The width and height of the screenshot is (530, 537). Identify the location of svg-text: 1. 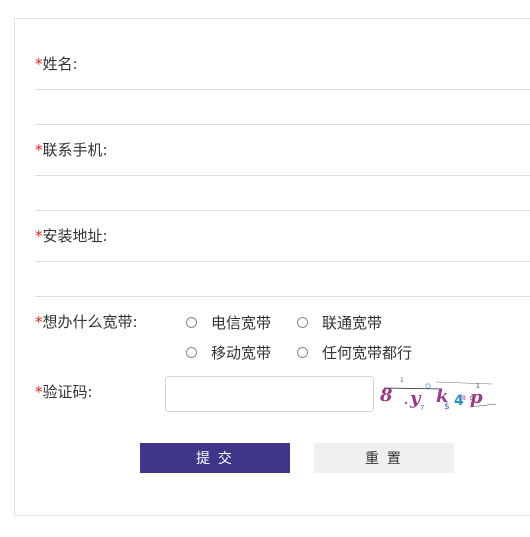
(402, 380).